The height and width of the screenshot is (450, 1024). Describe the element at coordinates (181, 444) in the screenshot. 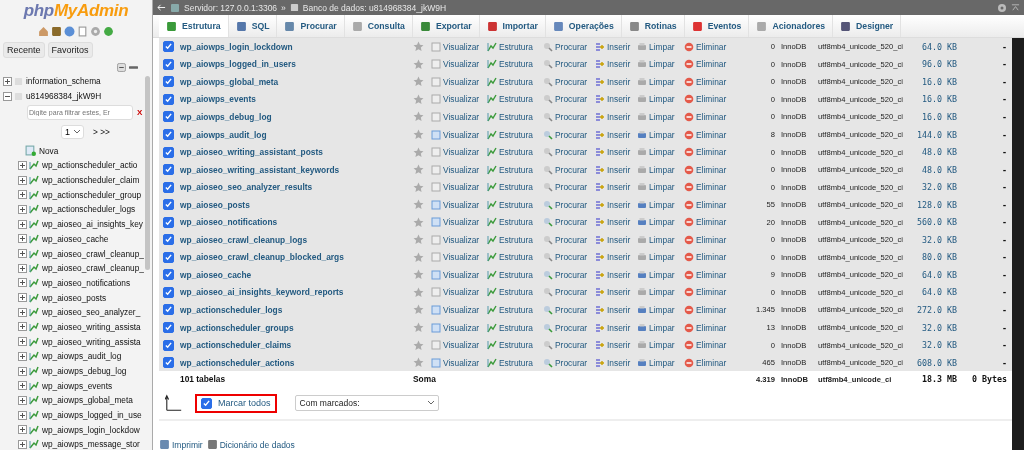

I see `footer-link: Imprimir` at that location.